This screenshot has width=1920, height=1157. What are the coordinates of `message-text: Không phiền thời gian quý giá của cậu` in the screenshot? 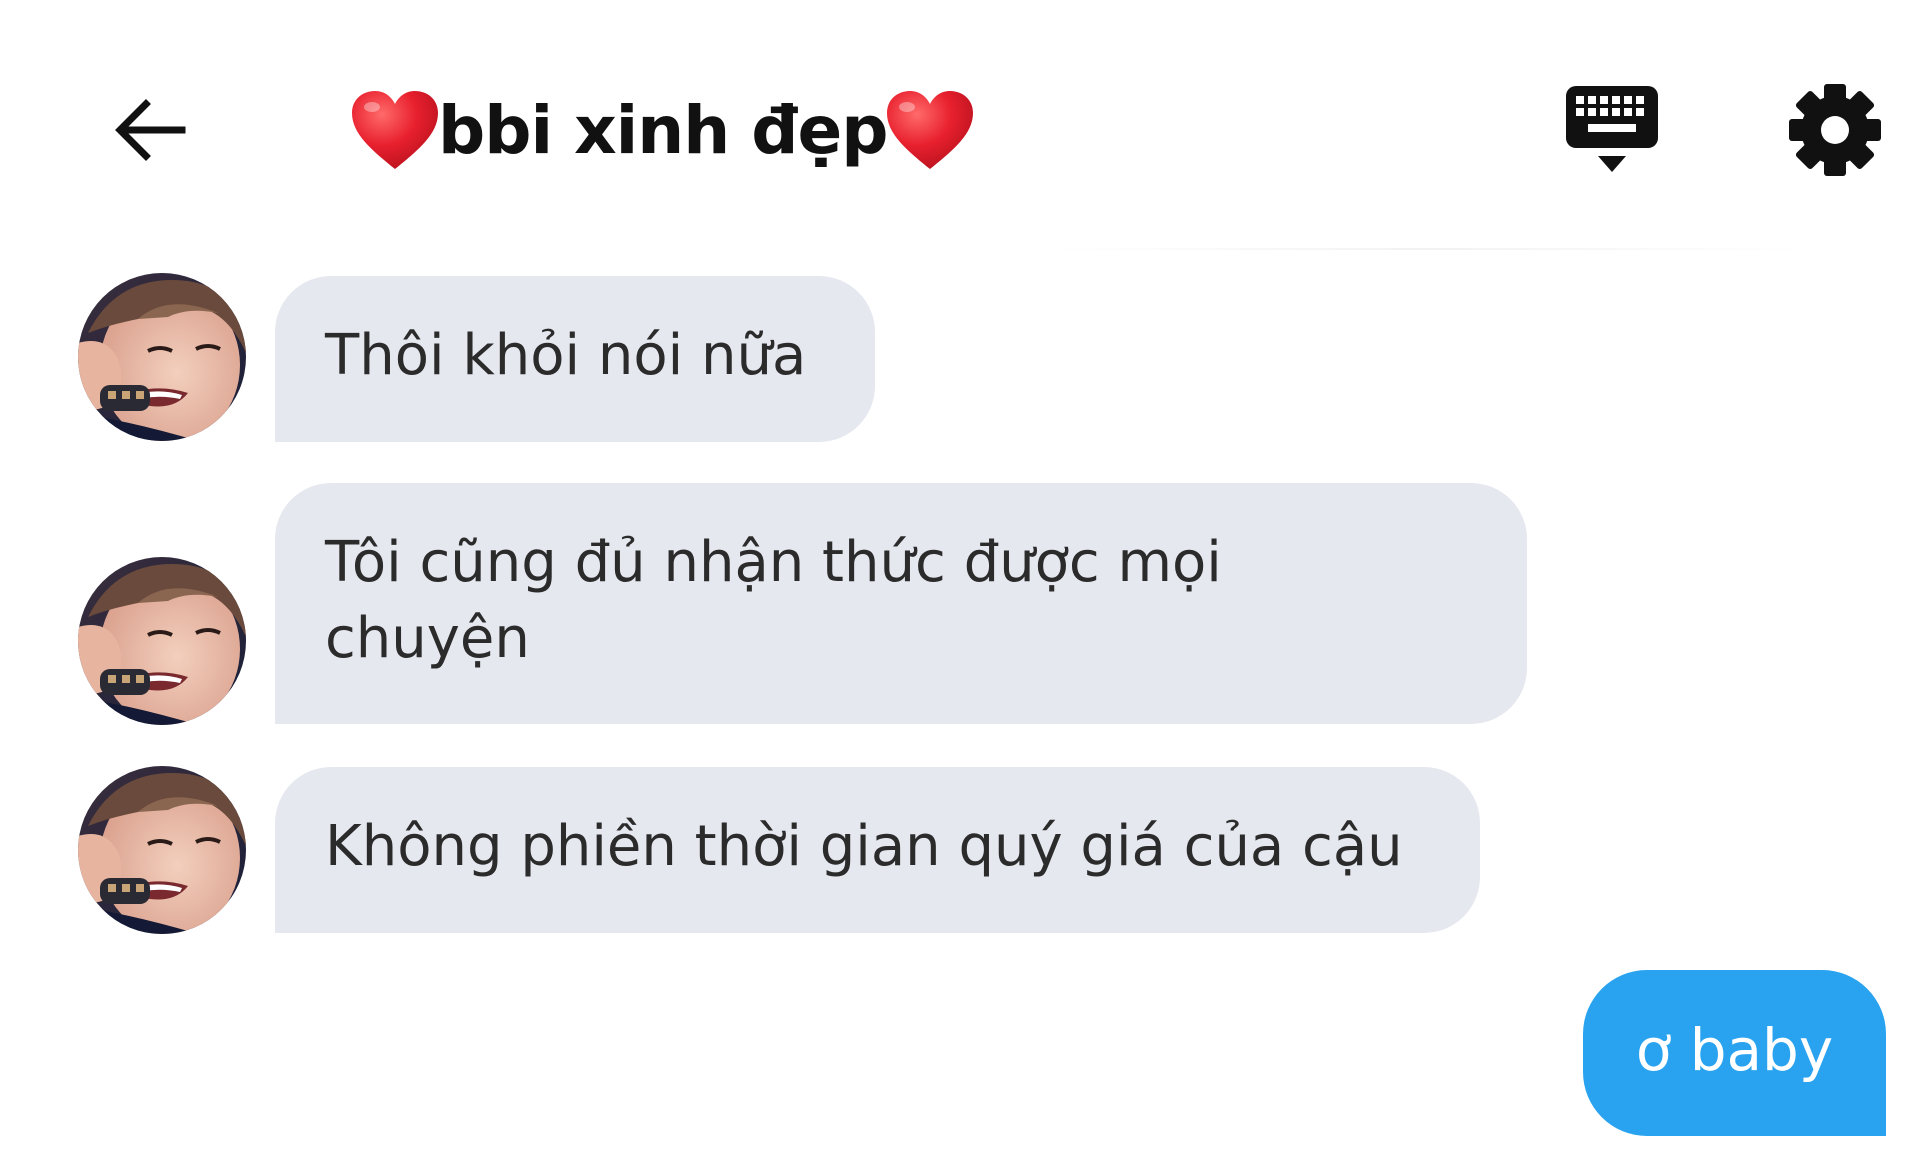 It's located at (864, 846).